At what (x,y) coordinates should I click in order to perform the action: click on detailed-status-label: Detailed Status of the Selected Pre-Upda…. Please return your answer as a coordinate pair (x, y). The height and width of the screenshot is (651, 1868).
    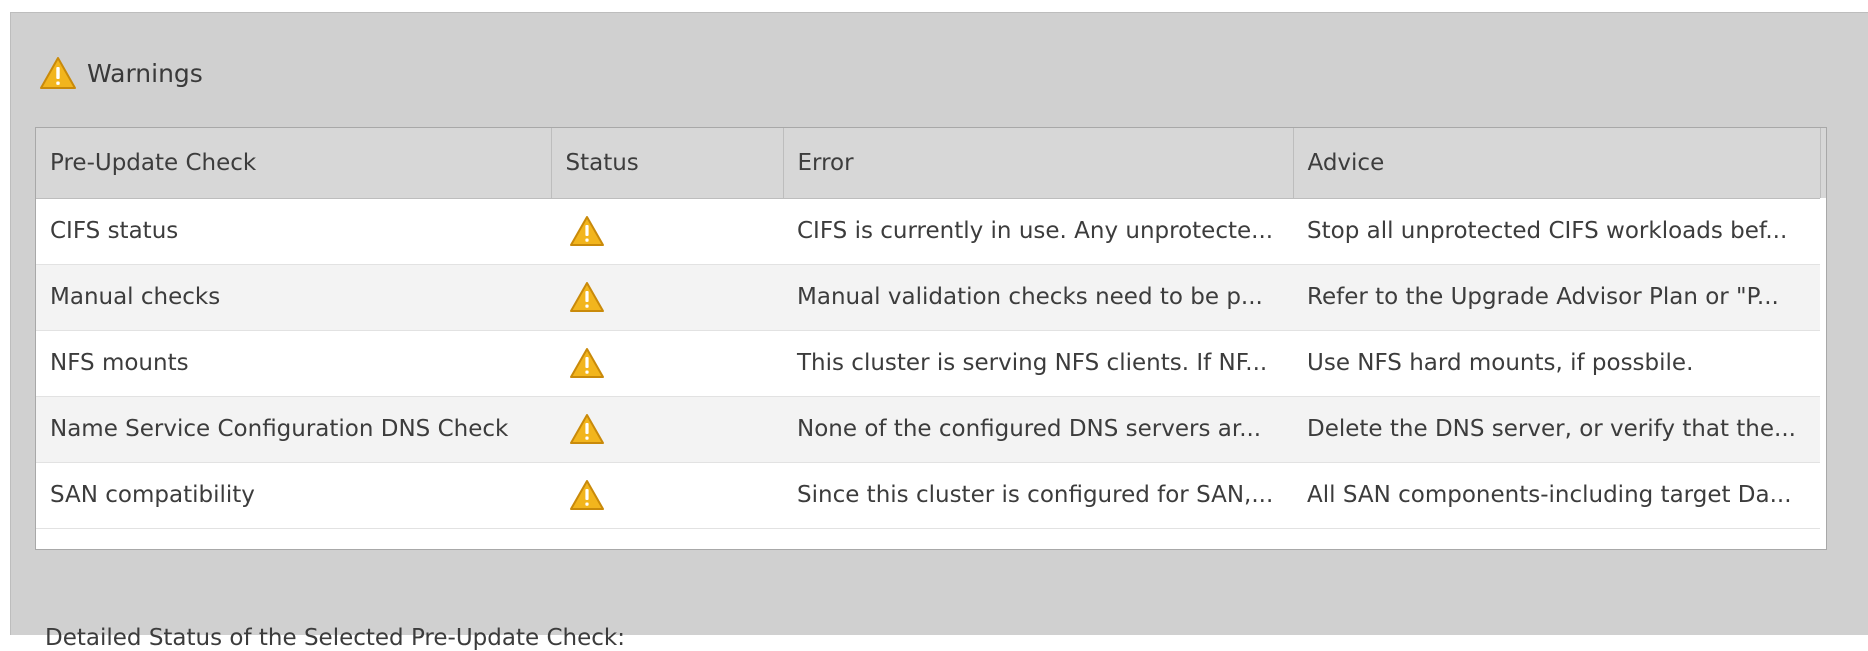
    Looking at the image, I should click on (335, 638).